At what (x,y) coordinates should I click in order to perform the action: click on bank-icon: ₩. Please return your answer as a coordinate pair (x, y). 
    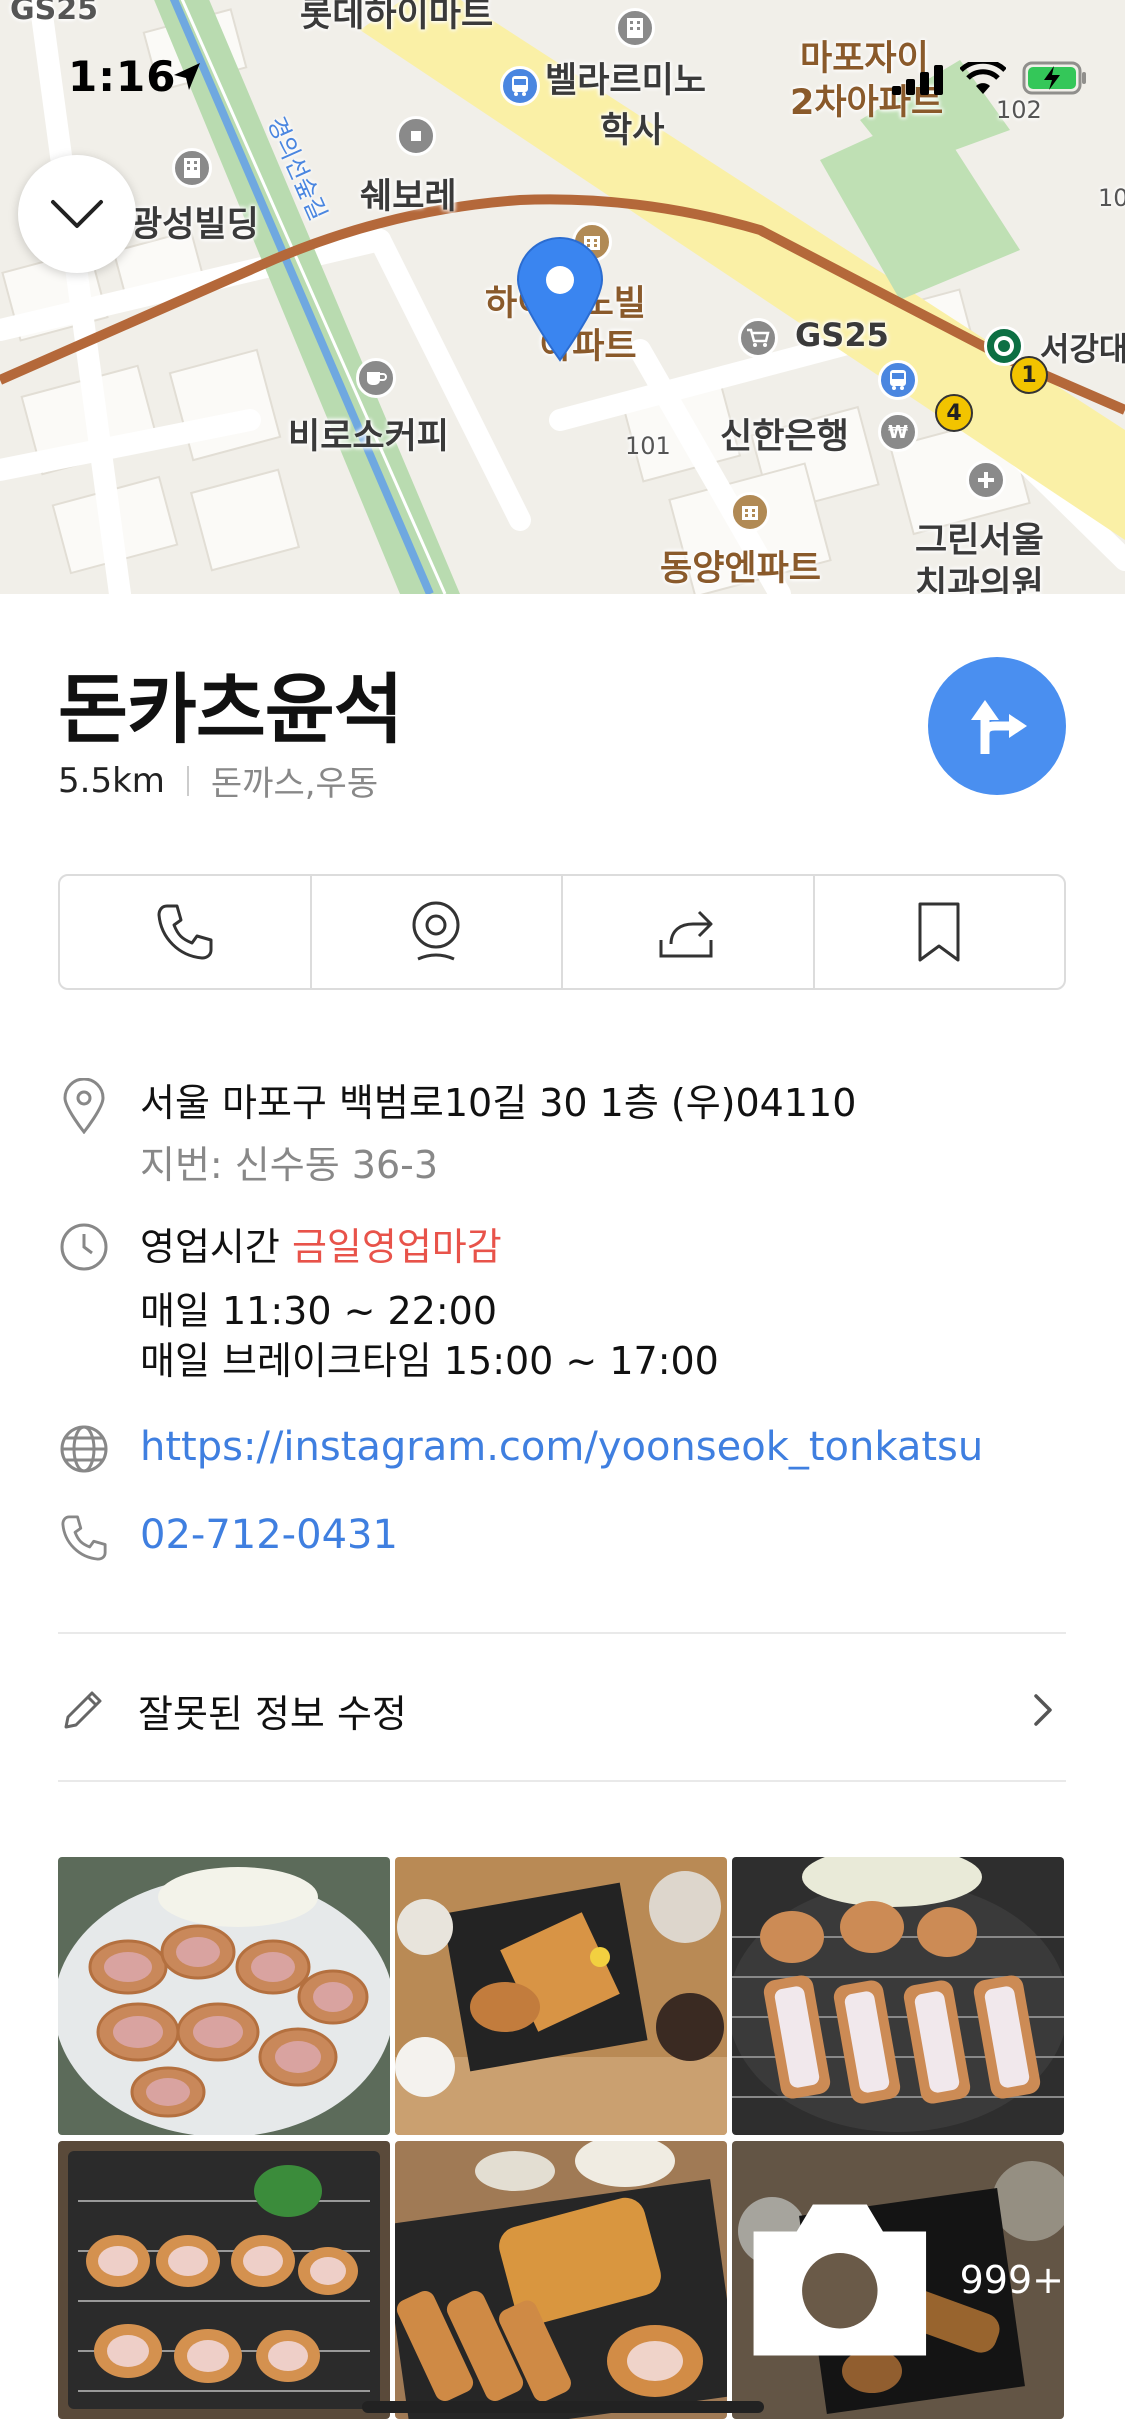
    Looking at the image, I should click on (898, 432).